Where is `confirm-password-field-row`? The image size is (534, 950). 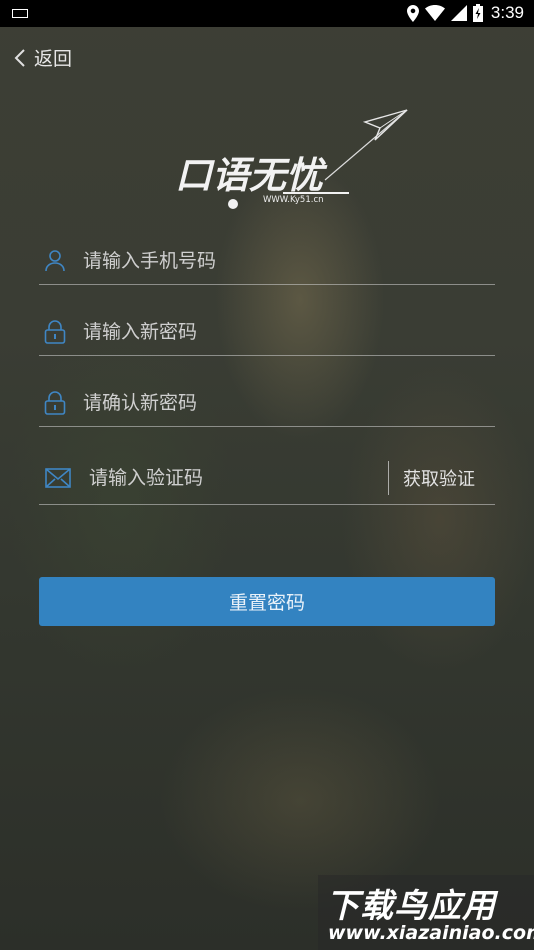 confirm-password-field-row is located at coordinates (267, 403).